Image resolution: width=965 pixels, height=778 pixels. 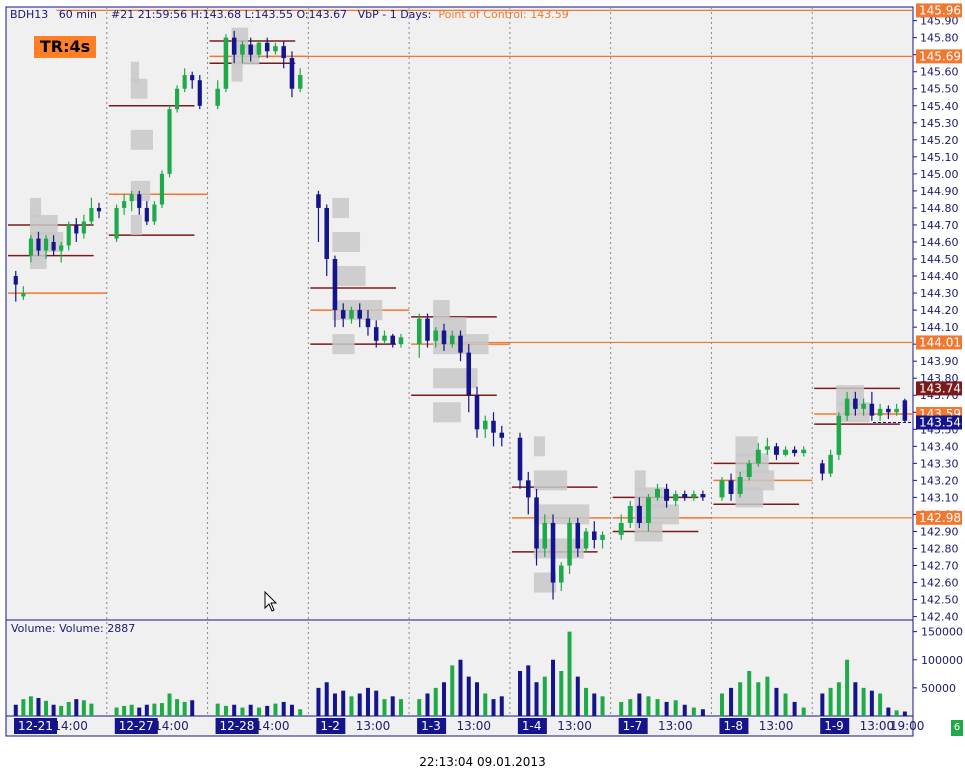 What do you see at coordinates (939, 566) in the screenshot?
I see `price-tick-label: 142.70` at bounding box center [939, 566].